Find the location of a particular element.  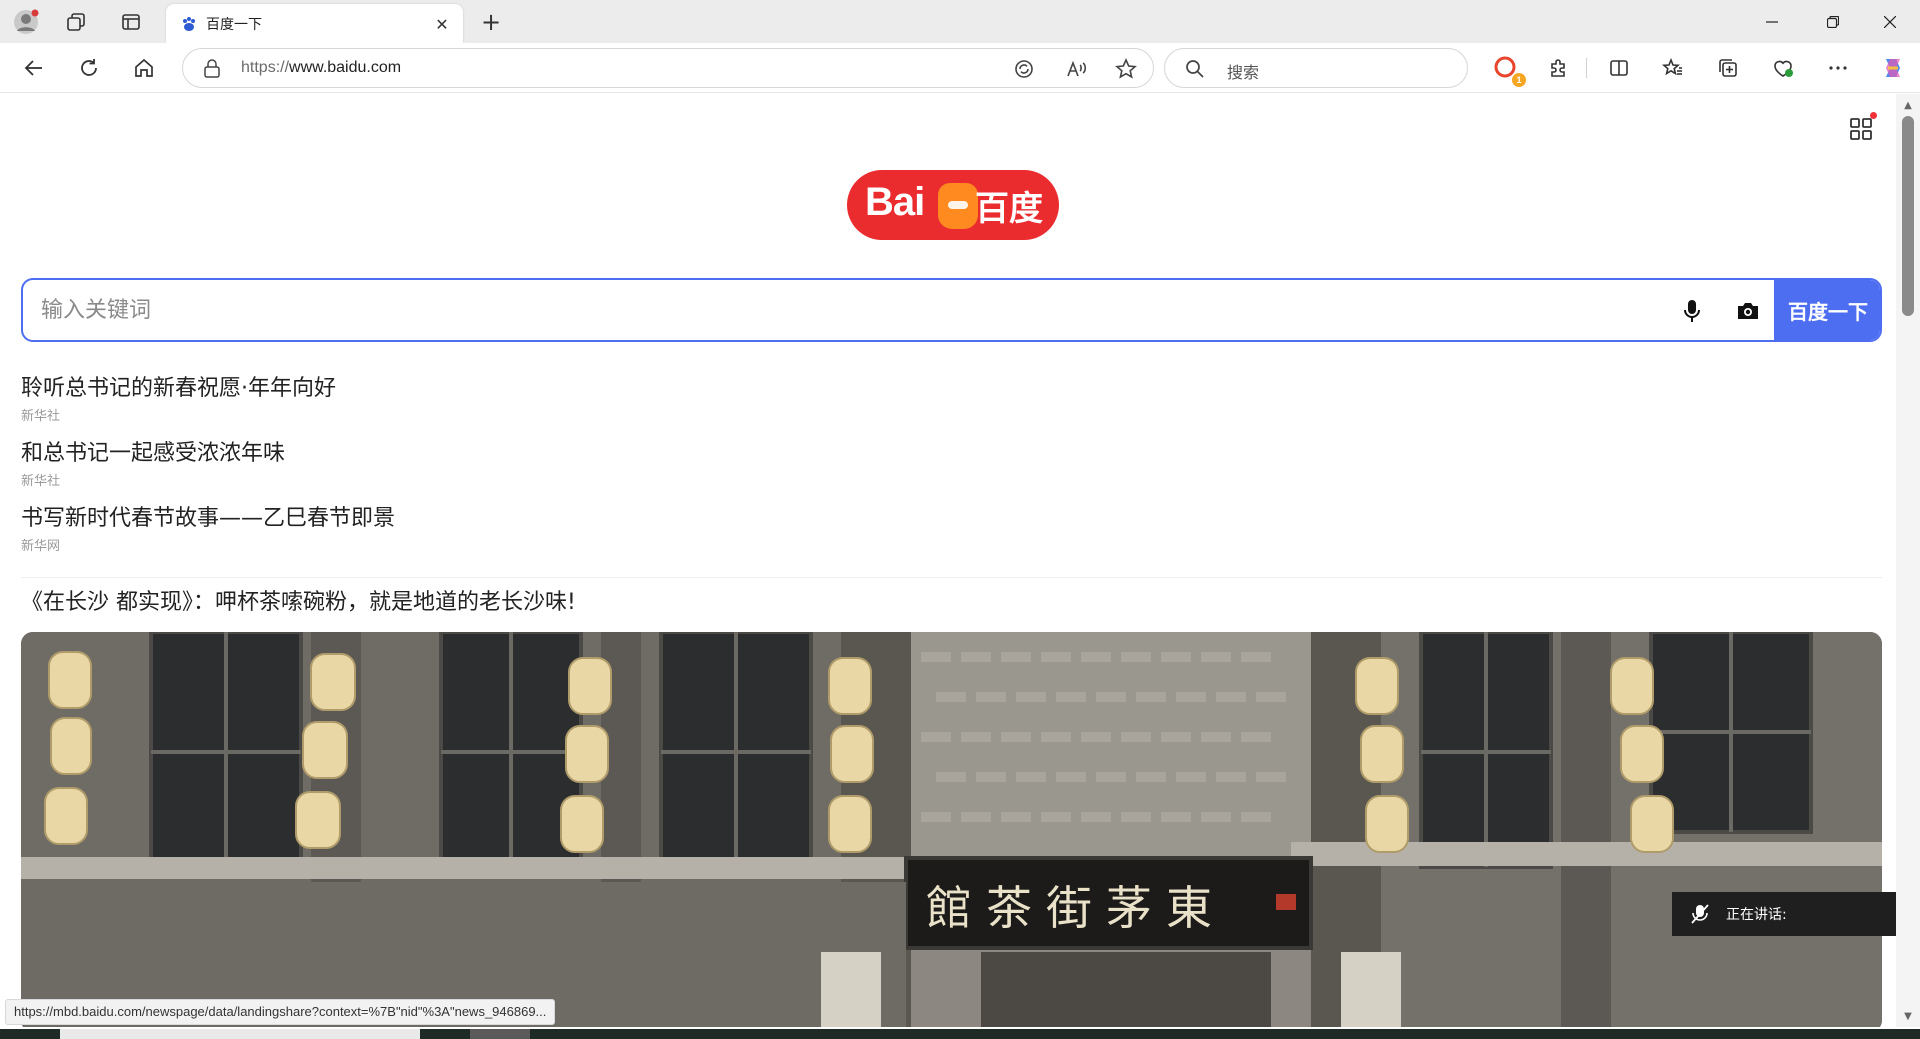

mic-muted-icon is located at coordinates (1700, 914).